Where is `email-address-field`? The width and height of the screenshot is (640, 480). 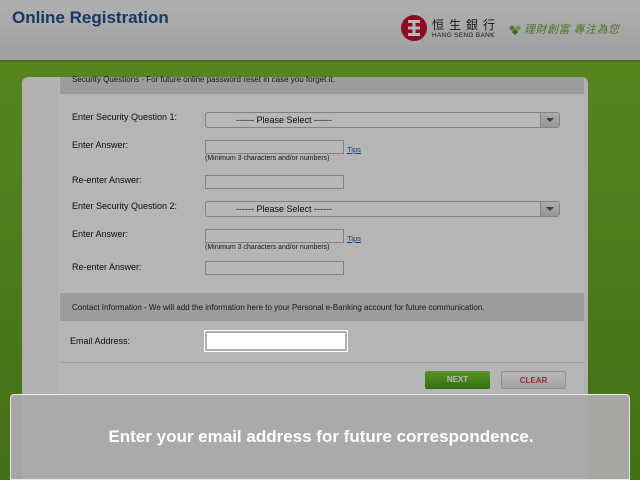
email-address-field is located at coordinates (276, 341).